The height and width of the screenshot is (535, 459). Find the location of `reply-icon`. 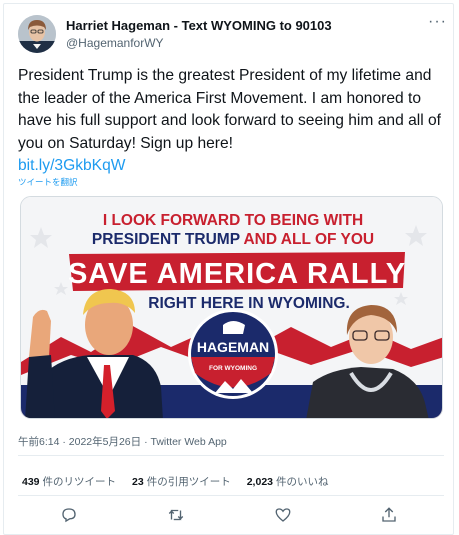

reply-icon is located at coordinates (69, 515).